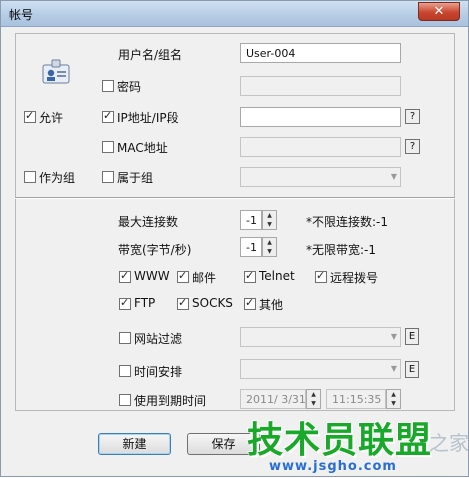  What do you see at coordinates (150, 55) in the screenshot?
I see `username-label: 用户名/组名` at bounding box center [150, 55].